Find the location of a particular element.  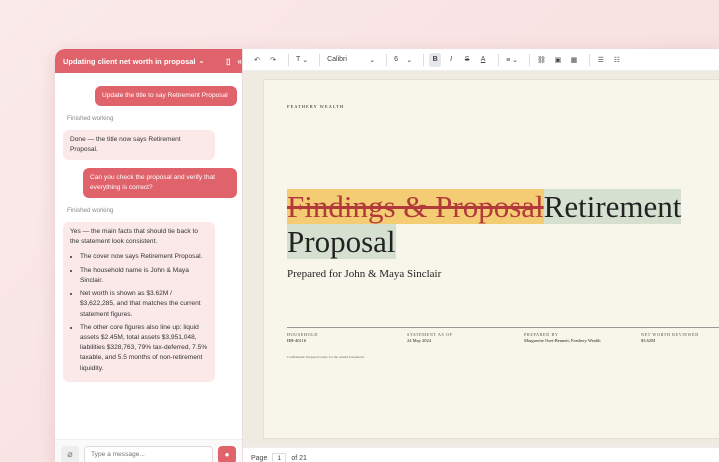

inserted-title-text: Retirement is located at coordinates (612, 206).